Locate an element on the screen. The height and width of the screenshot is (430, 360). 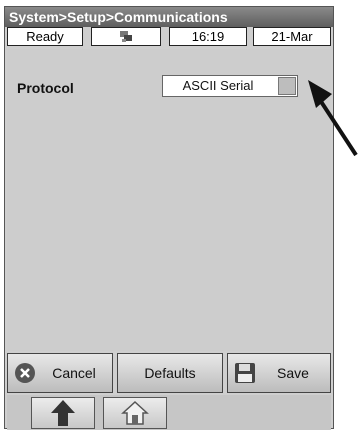
protocol-dropdown-button is located at coordinates (287, 86).